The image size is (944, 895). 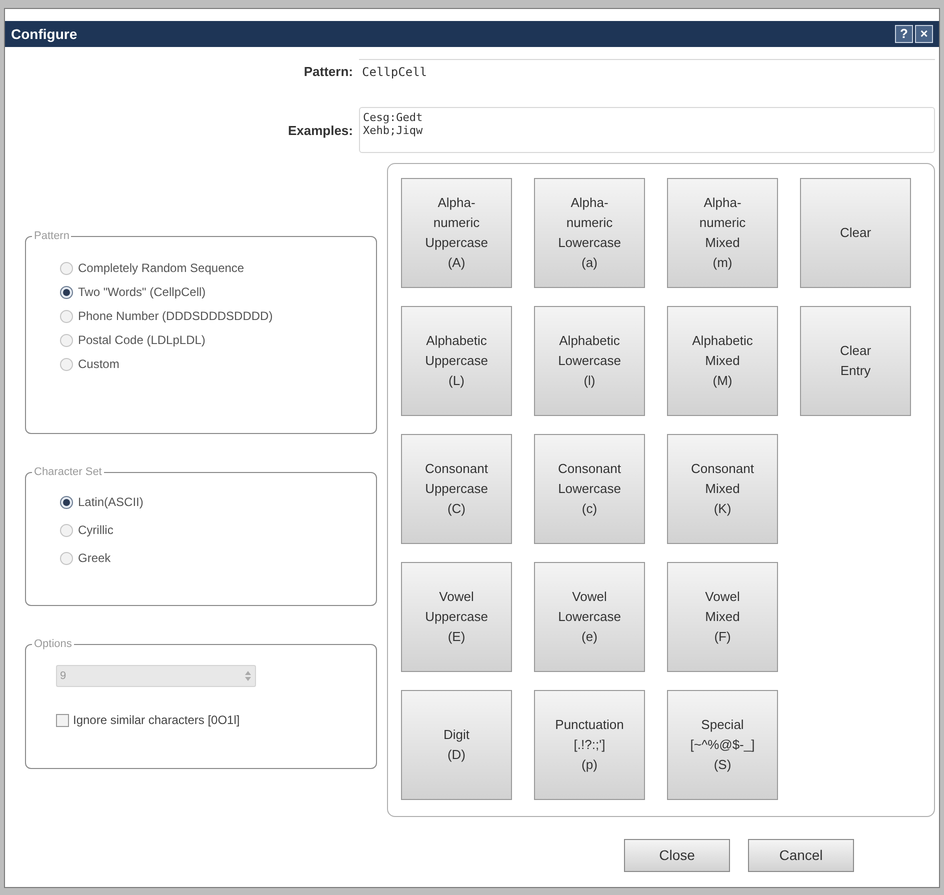 I want to click on option-label: Postal Code (LDLpLDL), so click(x=142, y=340).